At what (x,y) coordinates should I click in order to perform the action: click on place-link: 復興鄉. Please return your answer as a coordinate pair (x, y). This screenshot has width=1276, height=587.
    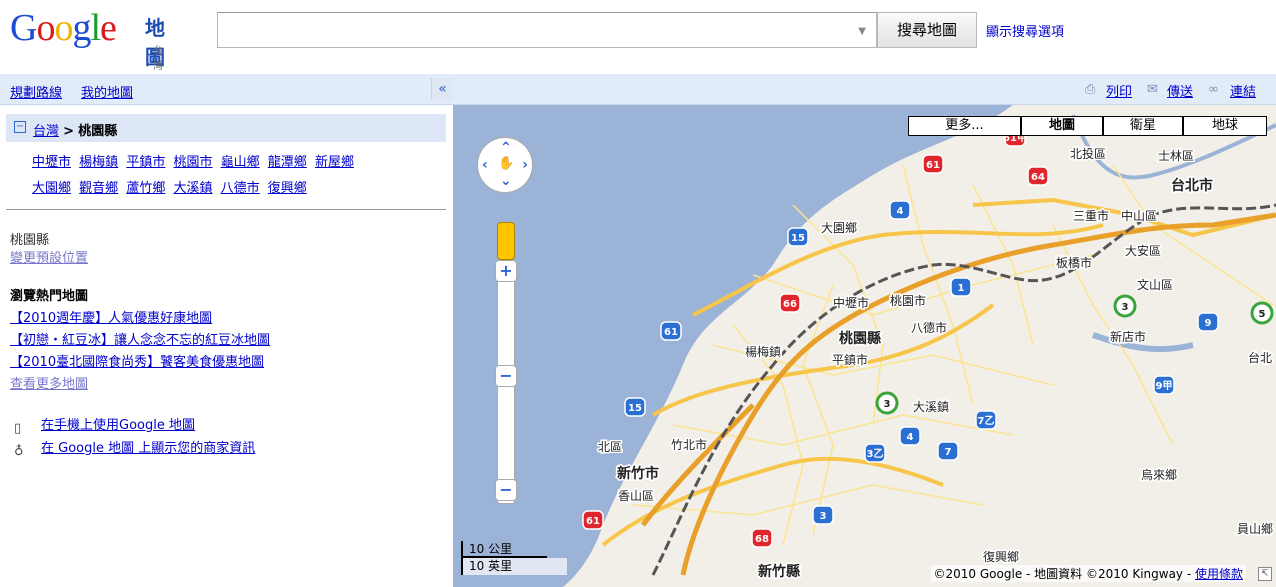
    Looking at the image, I should click on (287, 188).